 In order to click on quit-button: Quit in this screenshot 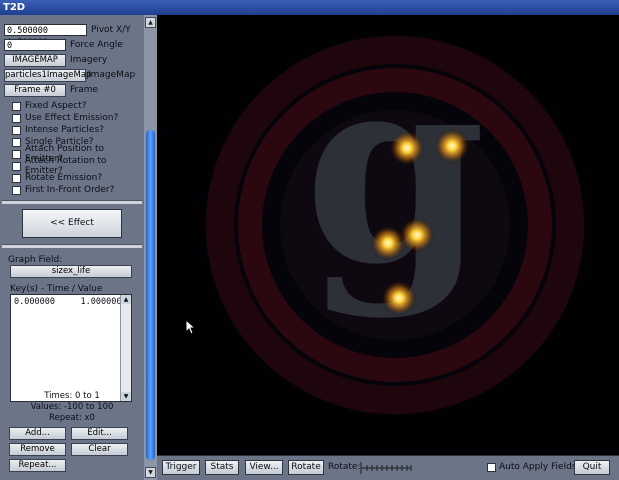, I will do `click(592, 467)`.